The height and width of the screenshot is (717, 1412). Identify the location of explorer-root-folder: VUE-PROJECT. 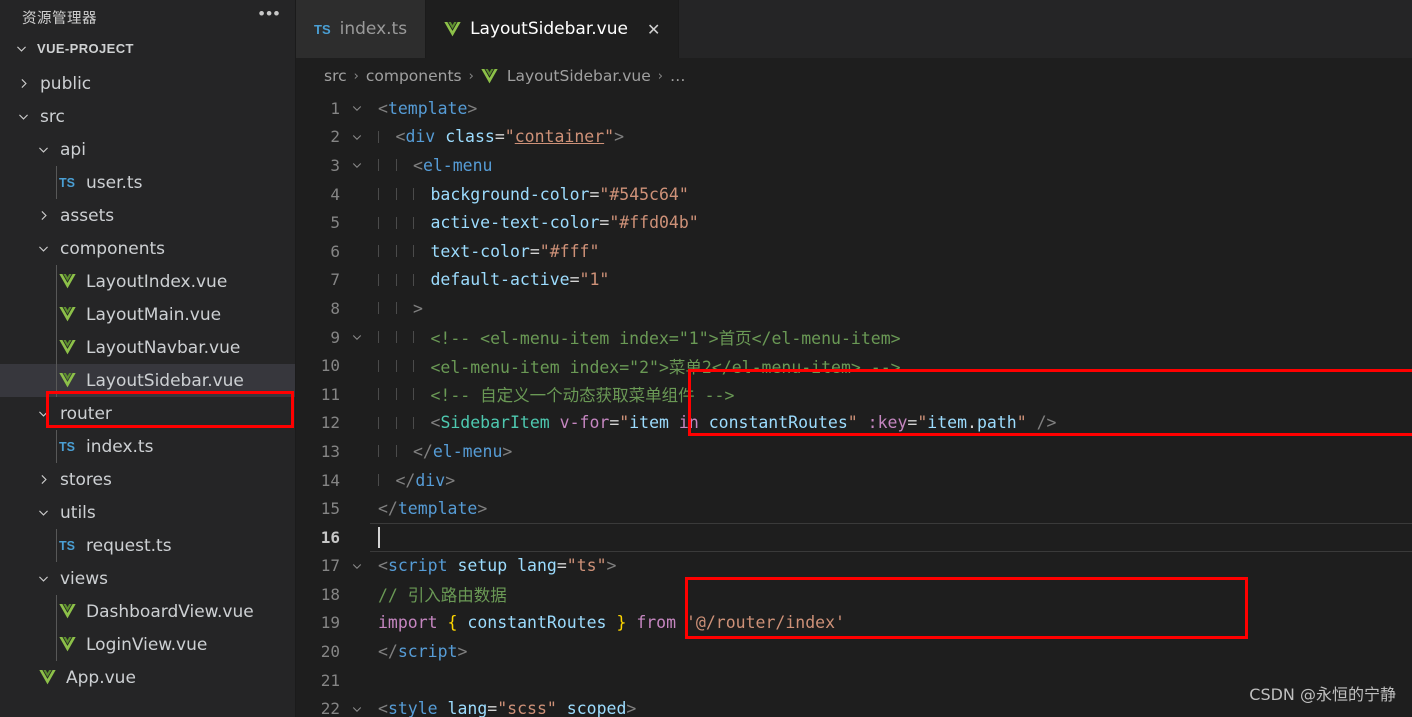
(147, 48).